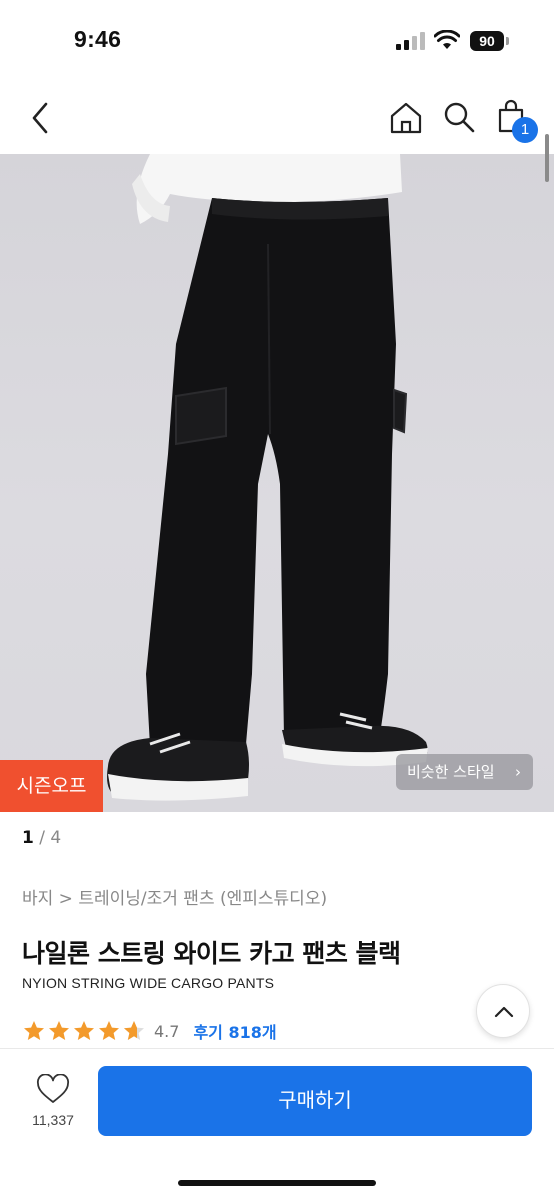 The width and height of the screenshot is (554, 1200). Describe the element at coordinates (53, 1088) in the screenshot. I see `heart-icon` at that location.